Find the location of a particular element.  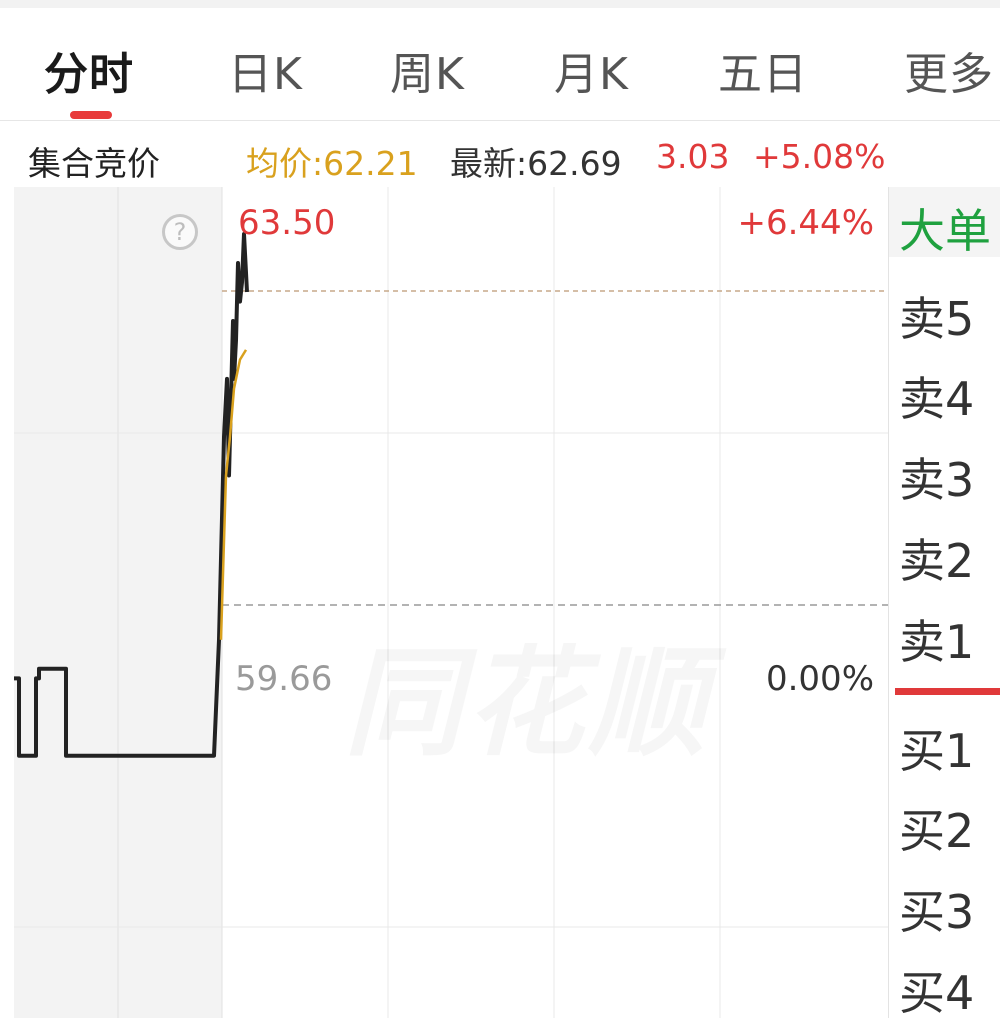

latest-price: 最新:62.69 is located at coordinates (536, 163).